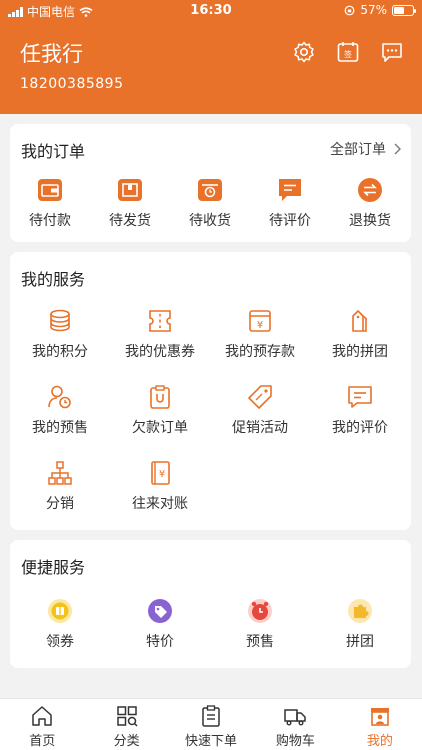  Describe the element at coordinates (60, 352) in the screenshot. I see `service-item-label: 我的积分` at that location.